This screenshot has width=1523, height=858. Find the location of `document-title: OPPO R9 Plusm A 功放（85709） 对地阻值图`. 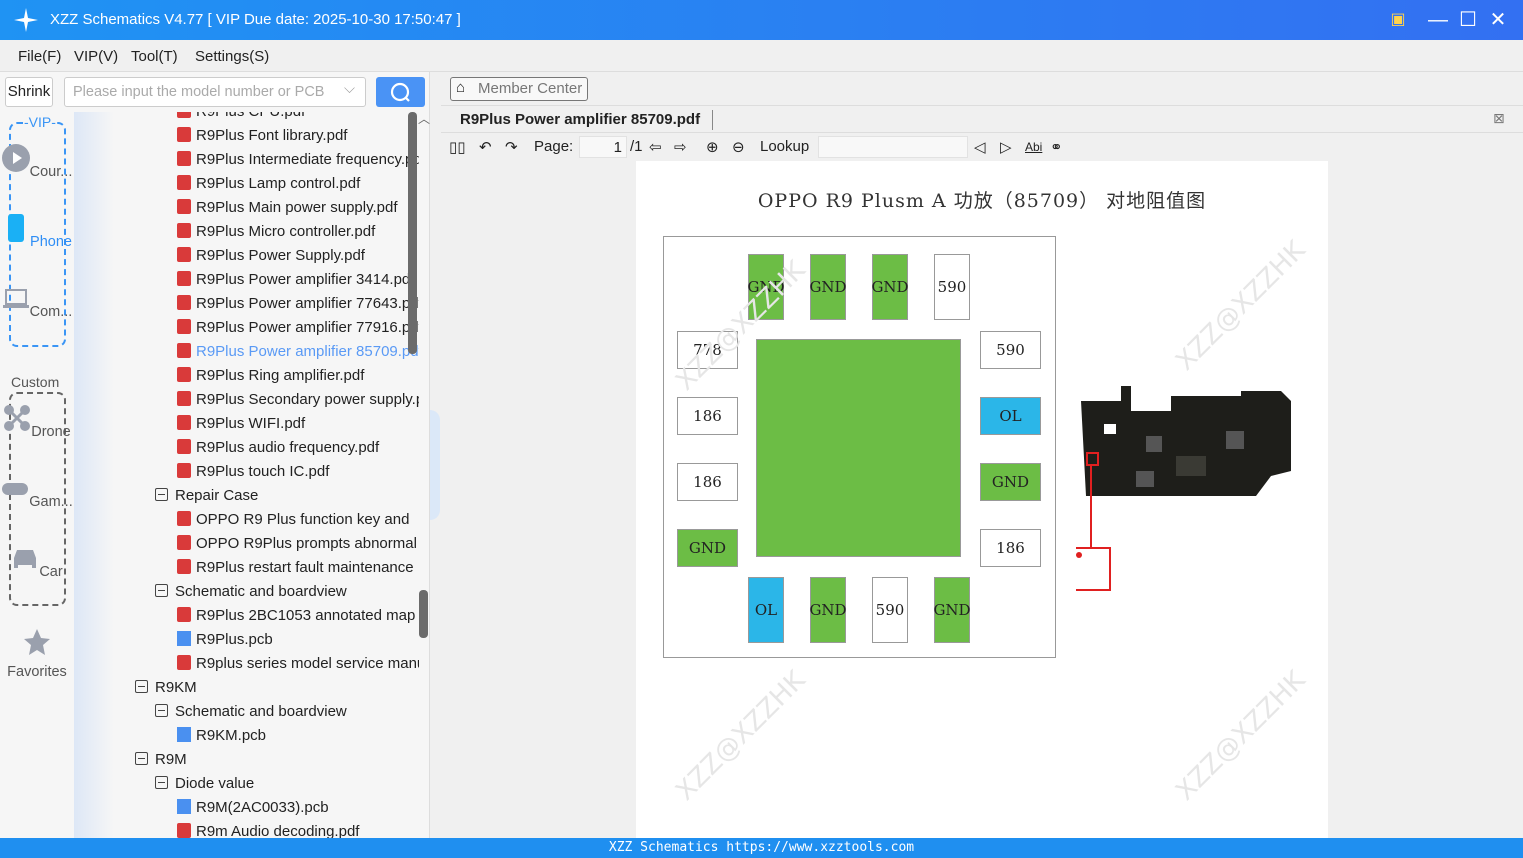

document-title: OPPO R9 Plusm A 功放（85709） 对地阻值图 is located at coordinates (982, 201).